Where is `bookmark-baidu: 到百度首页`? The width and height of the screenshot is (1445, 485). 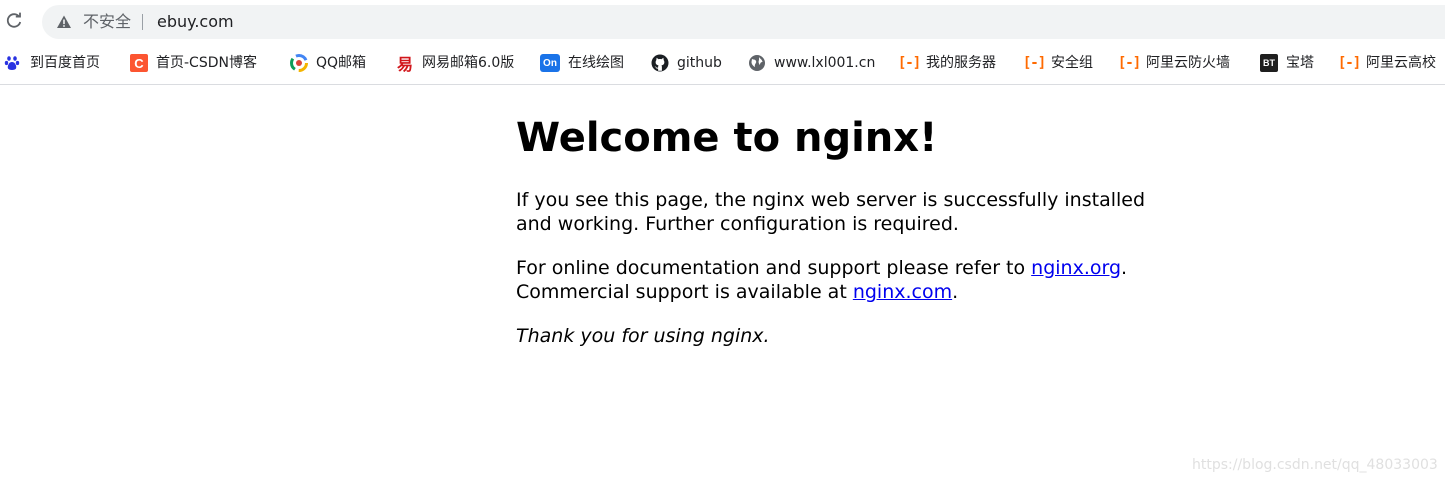
bookmark-baidu: 到百度首页 is located at coordinates (52, 63).